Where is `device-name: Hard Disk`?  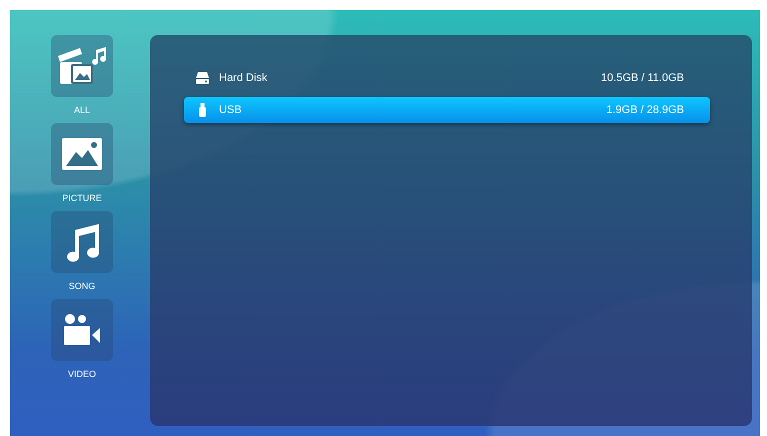 device-name: Hard Disk is located at coordinates (243, 78).